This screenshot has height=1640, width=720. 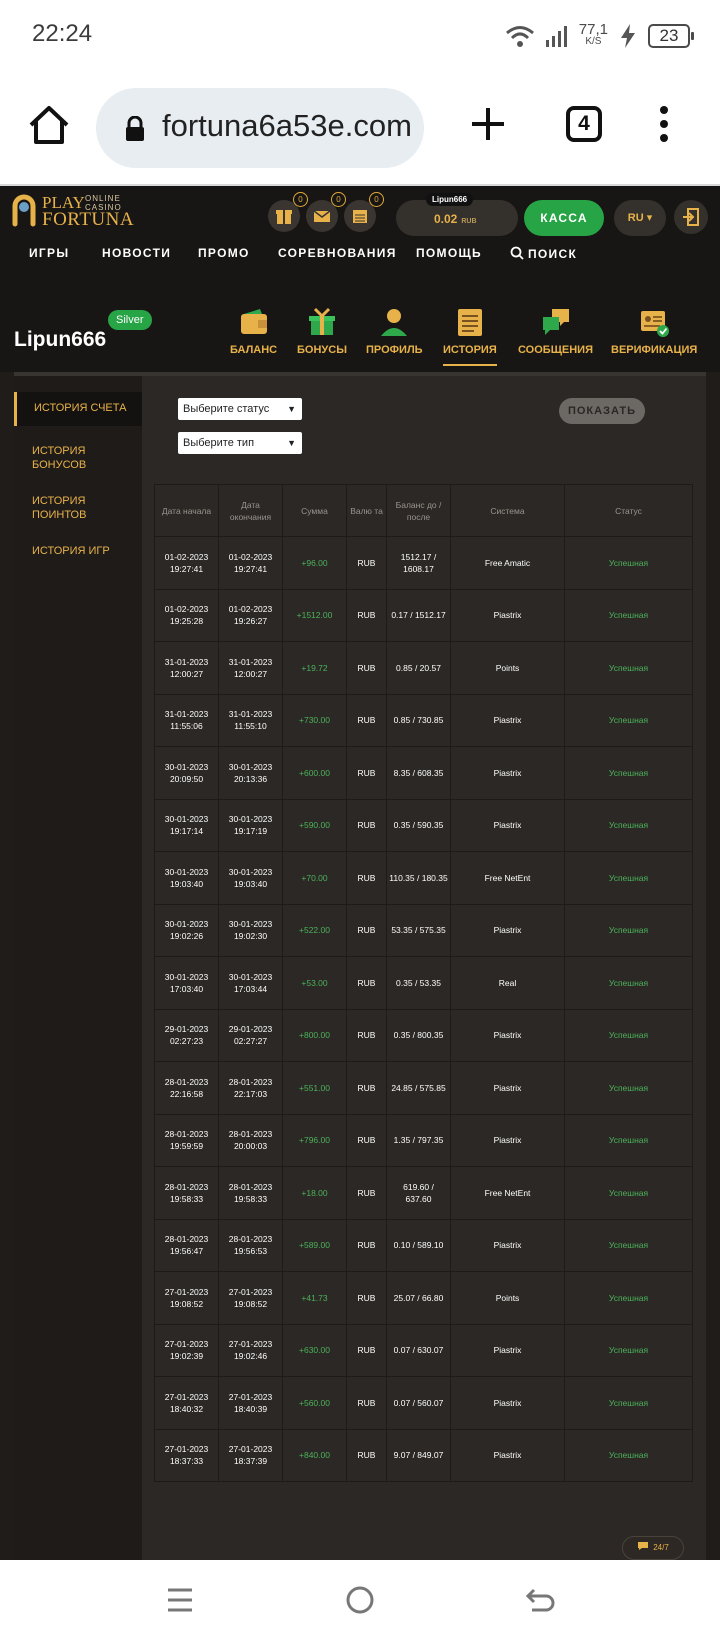 What do you see at coordinates (186, 983) in the screenshot?
I see `start-date-cell: 30-01-2023 17:03:40` at bounding box center [186, 983].